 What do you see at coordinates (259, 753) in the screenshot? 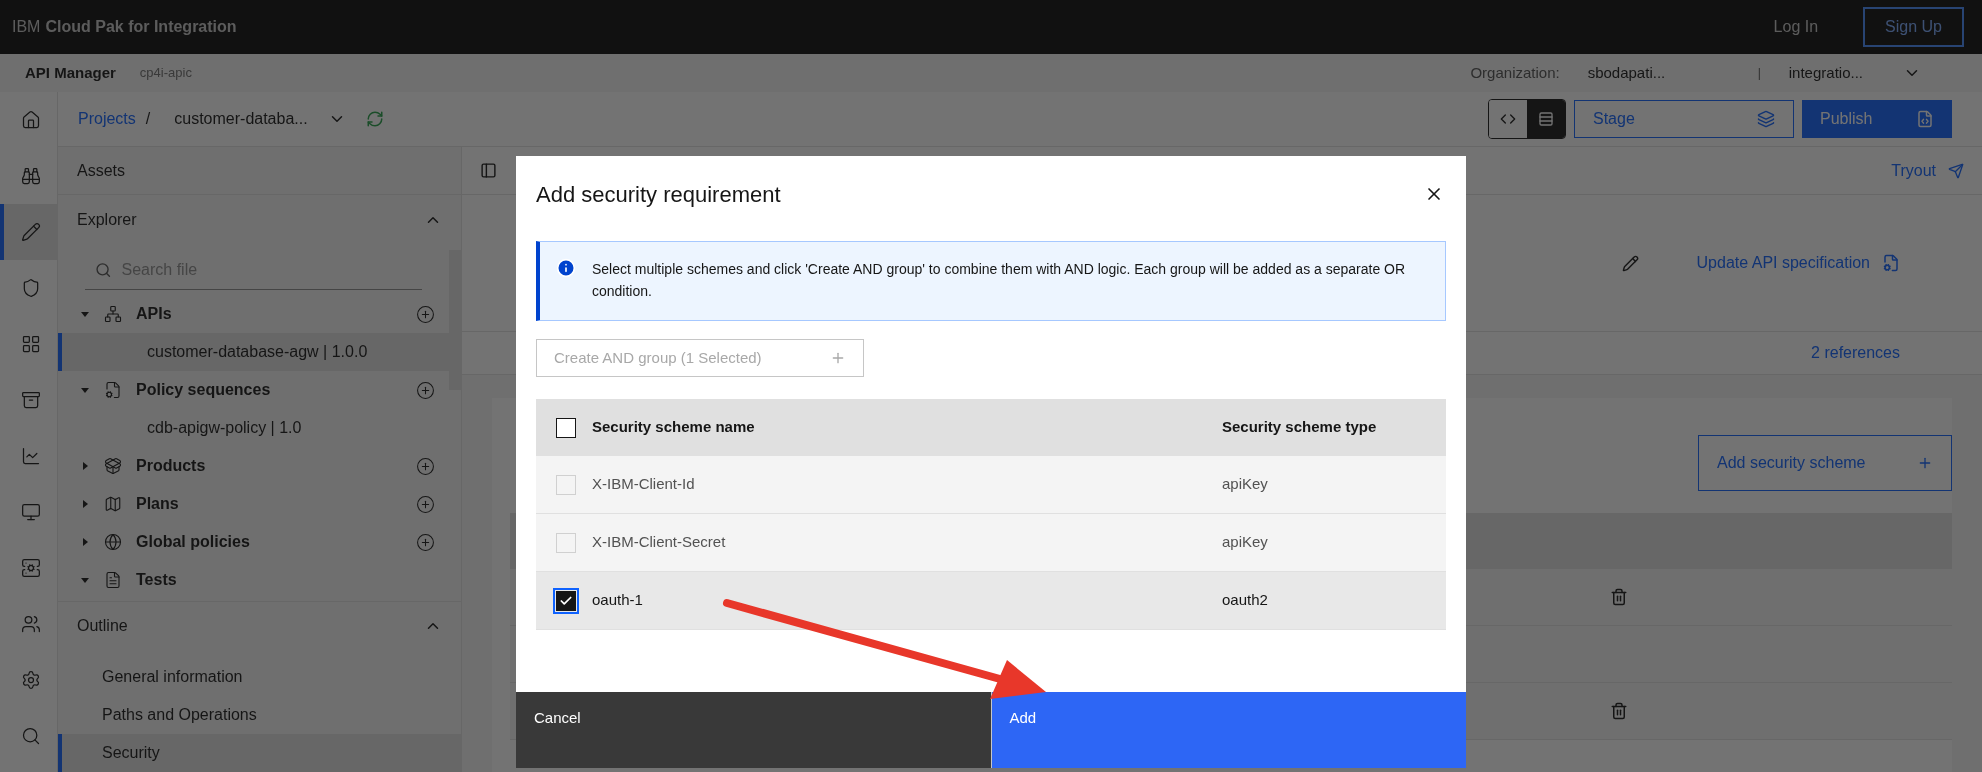
I see `outline-item: Security` at bounding box center [259, 753].